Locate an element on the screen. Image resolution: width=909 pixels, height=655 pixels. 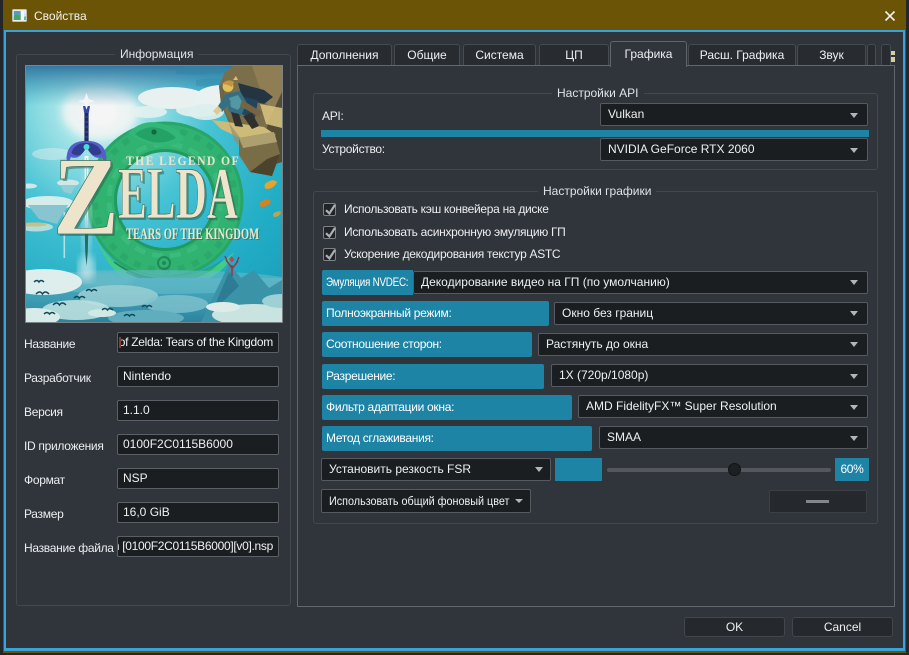
svg-text: Z is located at coordinates (86, 197).